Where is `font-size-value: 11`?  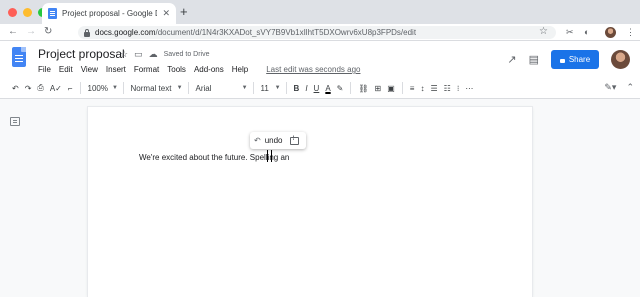 font-size-value: 11 is located at coordinates (264, 88).